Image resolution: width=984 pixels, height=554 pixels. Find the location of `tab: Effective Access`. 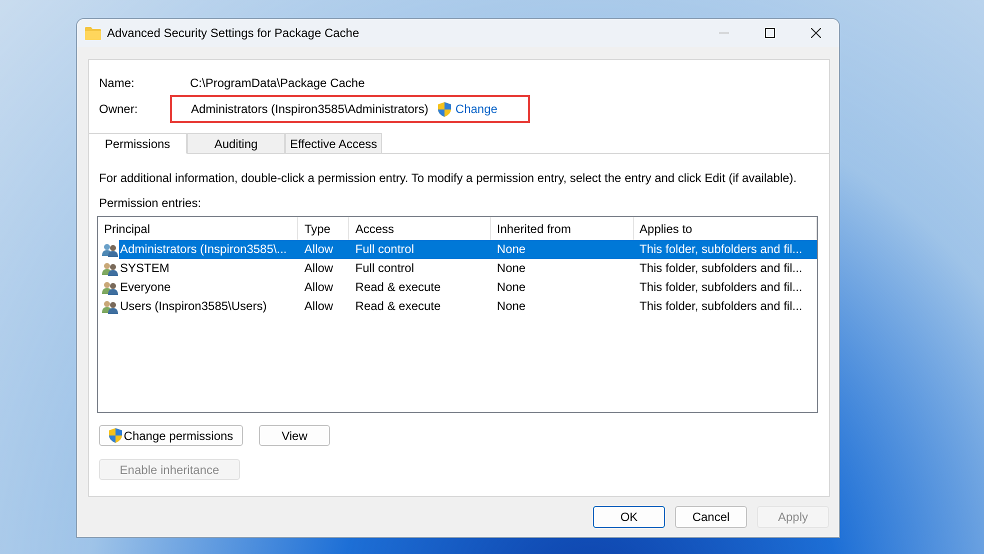

tab: Effective Access is located at coordinates (333, 143).